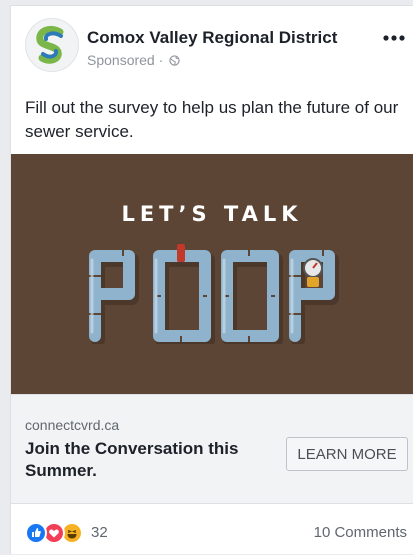  What do you see at coordinates (72, 425) in the screenshot?
I see `link-domain: connectcvrd.ca` at bounding box center [72, 425].